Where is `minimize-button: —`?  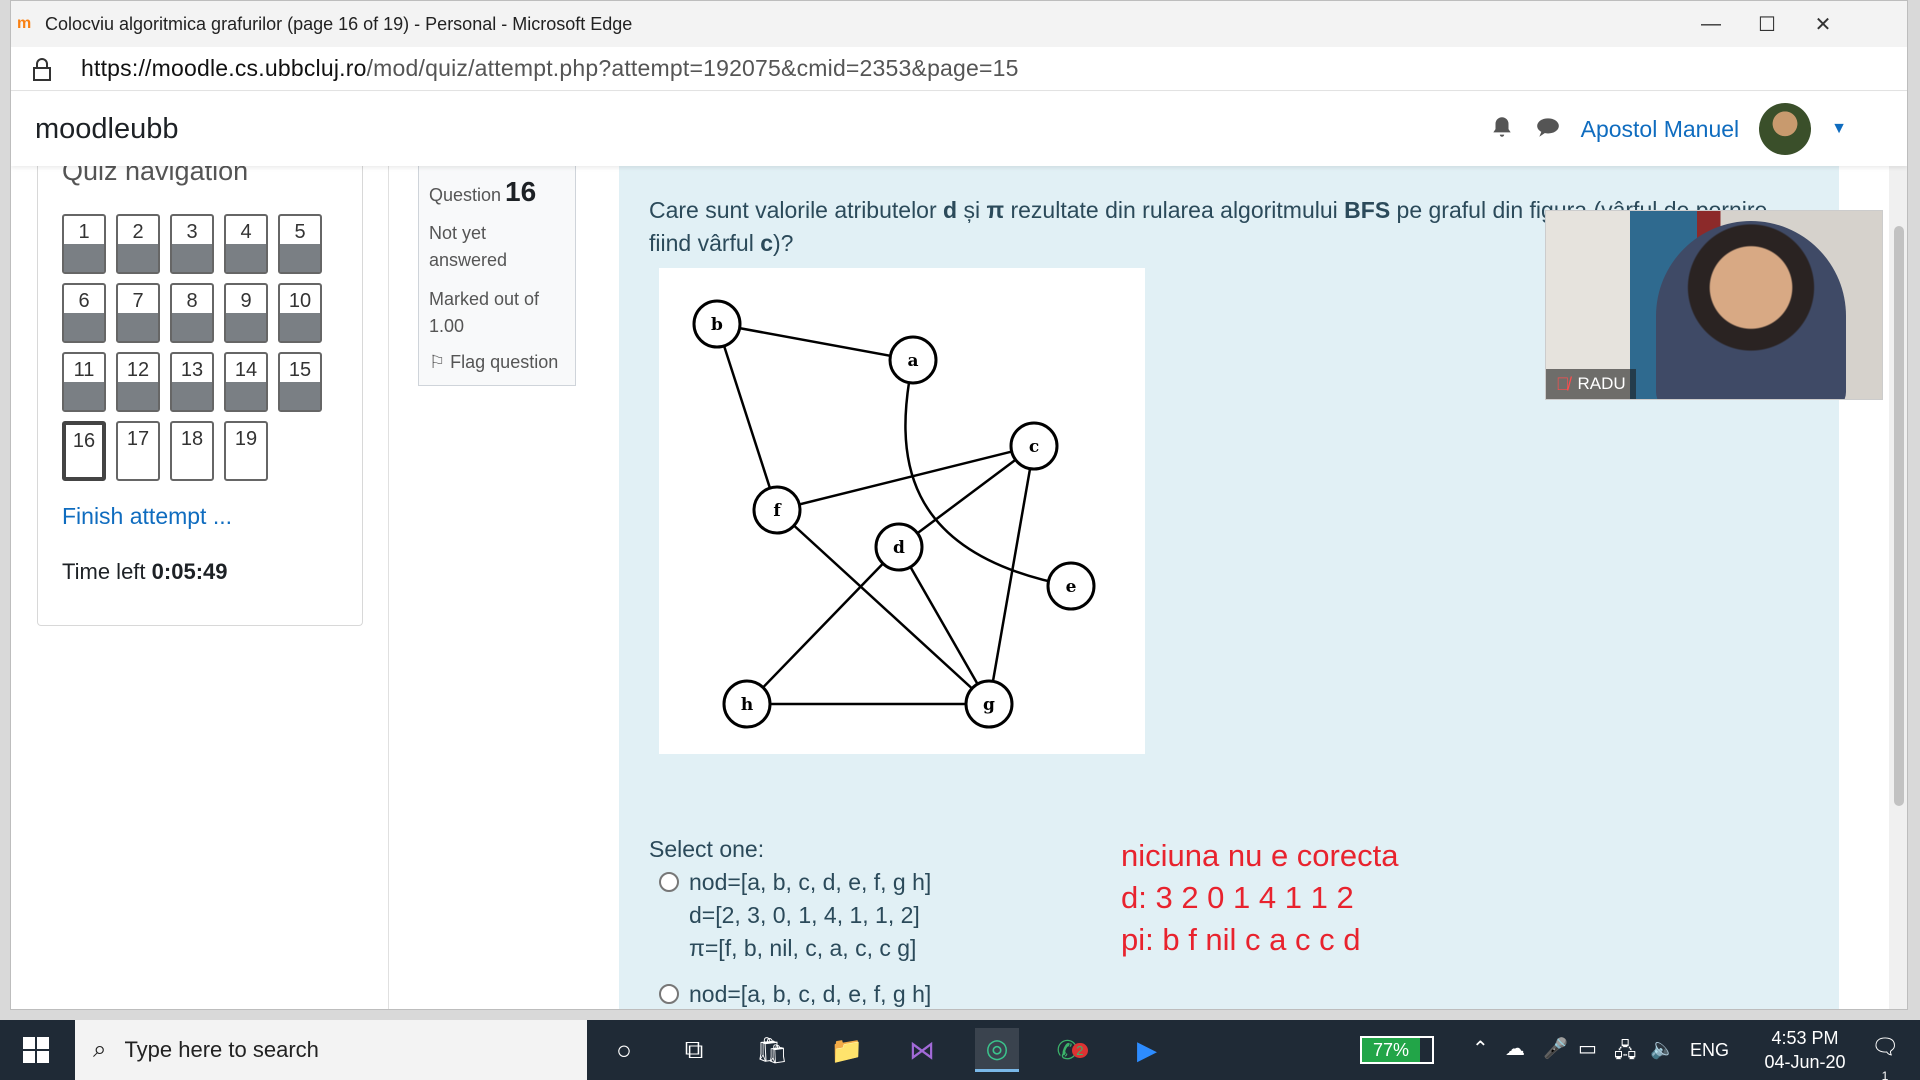 minimize-button: — is located at coordinates (1711, 24).